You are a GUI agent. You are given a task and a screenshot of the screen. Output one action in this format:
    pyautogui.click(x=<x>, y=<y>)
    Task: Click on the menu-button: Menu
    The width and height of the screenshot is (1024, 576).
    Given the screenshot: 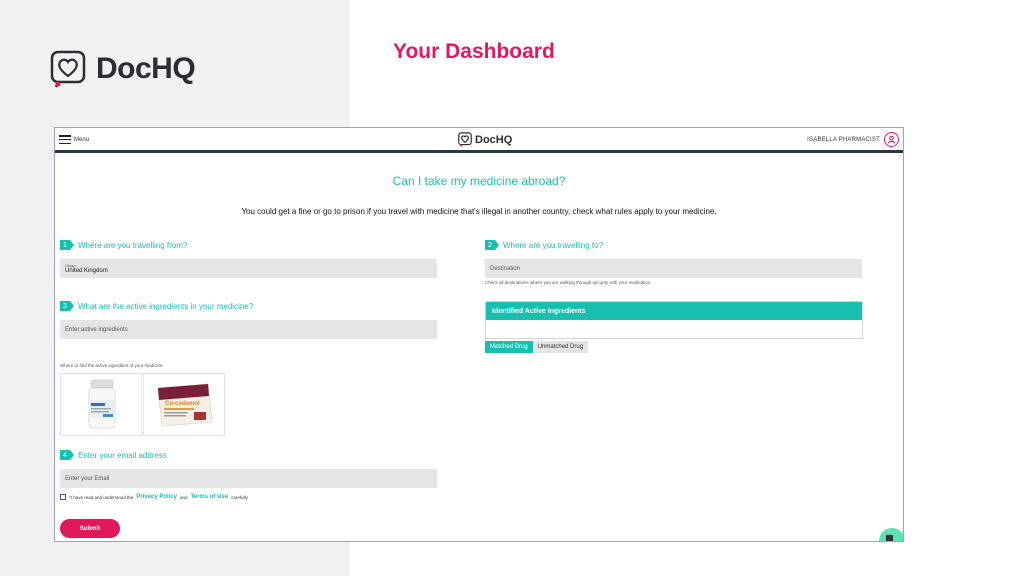 What is the action you would take?
    pyautogui.click(x=74, y=139)
    